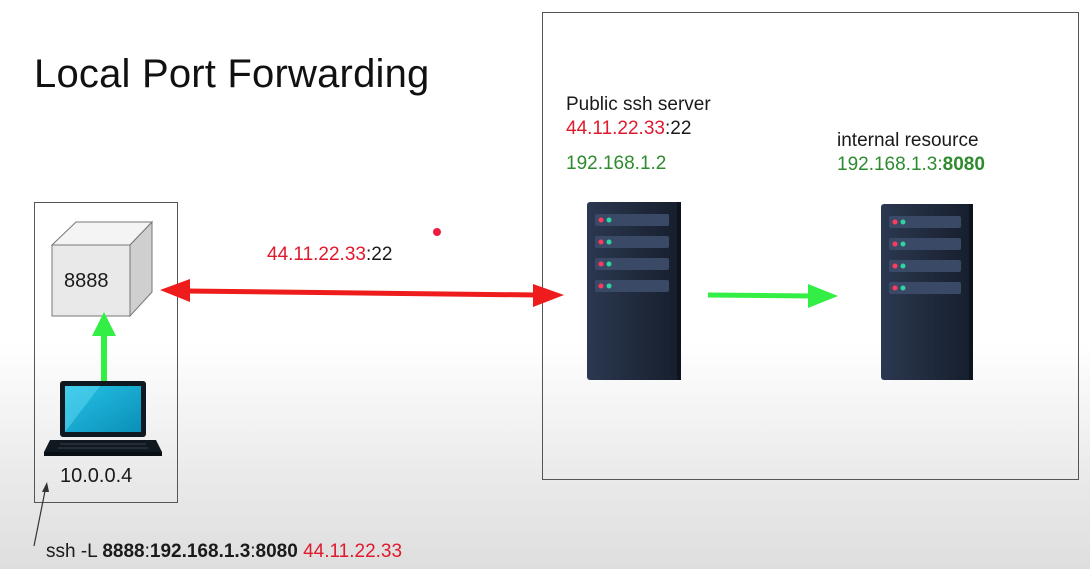  What do you see at coordinates (382, 254) in the screenshot?
I see `tunnel-port: 22` at bounding box center [382, 254].